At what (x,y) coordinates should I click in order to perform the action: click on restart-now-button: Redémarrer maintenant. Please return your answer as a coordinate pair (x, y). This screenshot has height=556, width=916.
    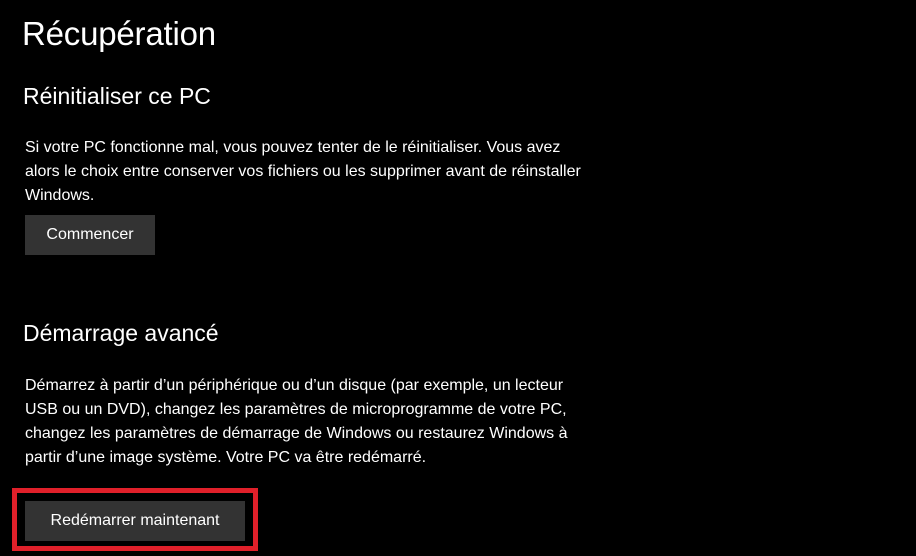
    Looking at the image, I should click on (135, 521).